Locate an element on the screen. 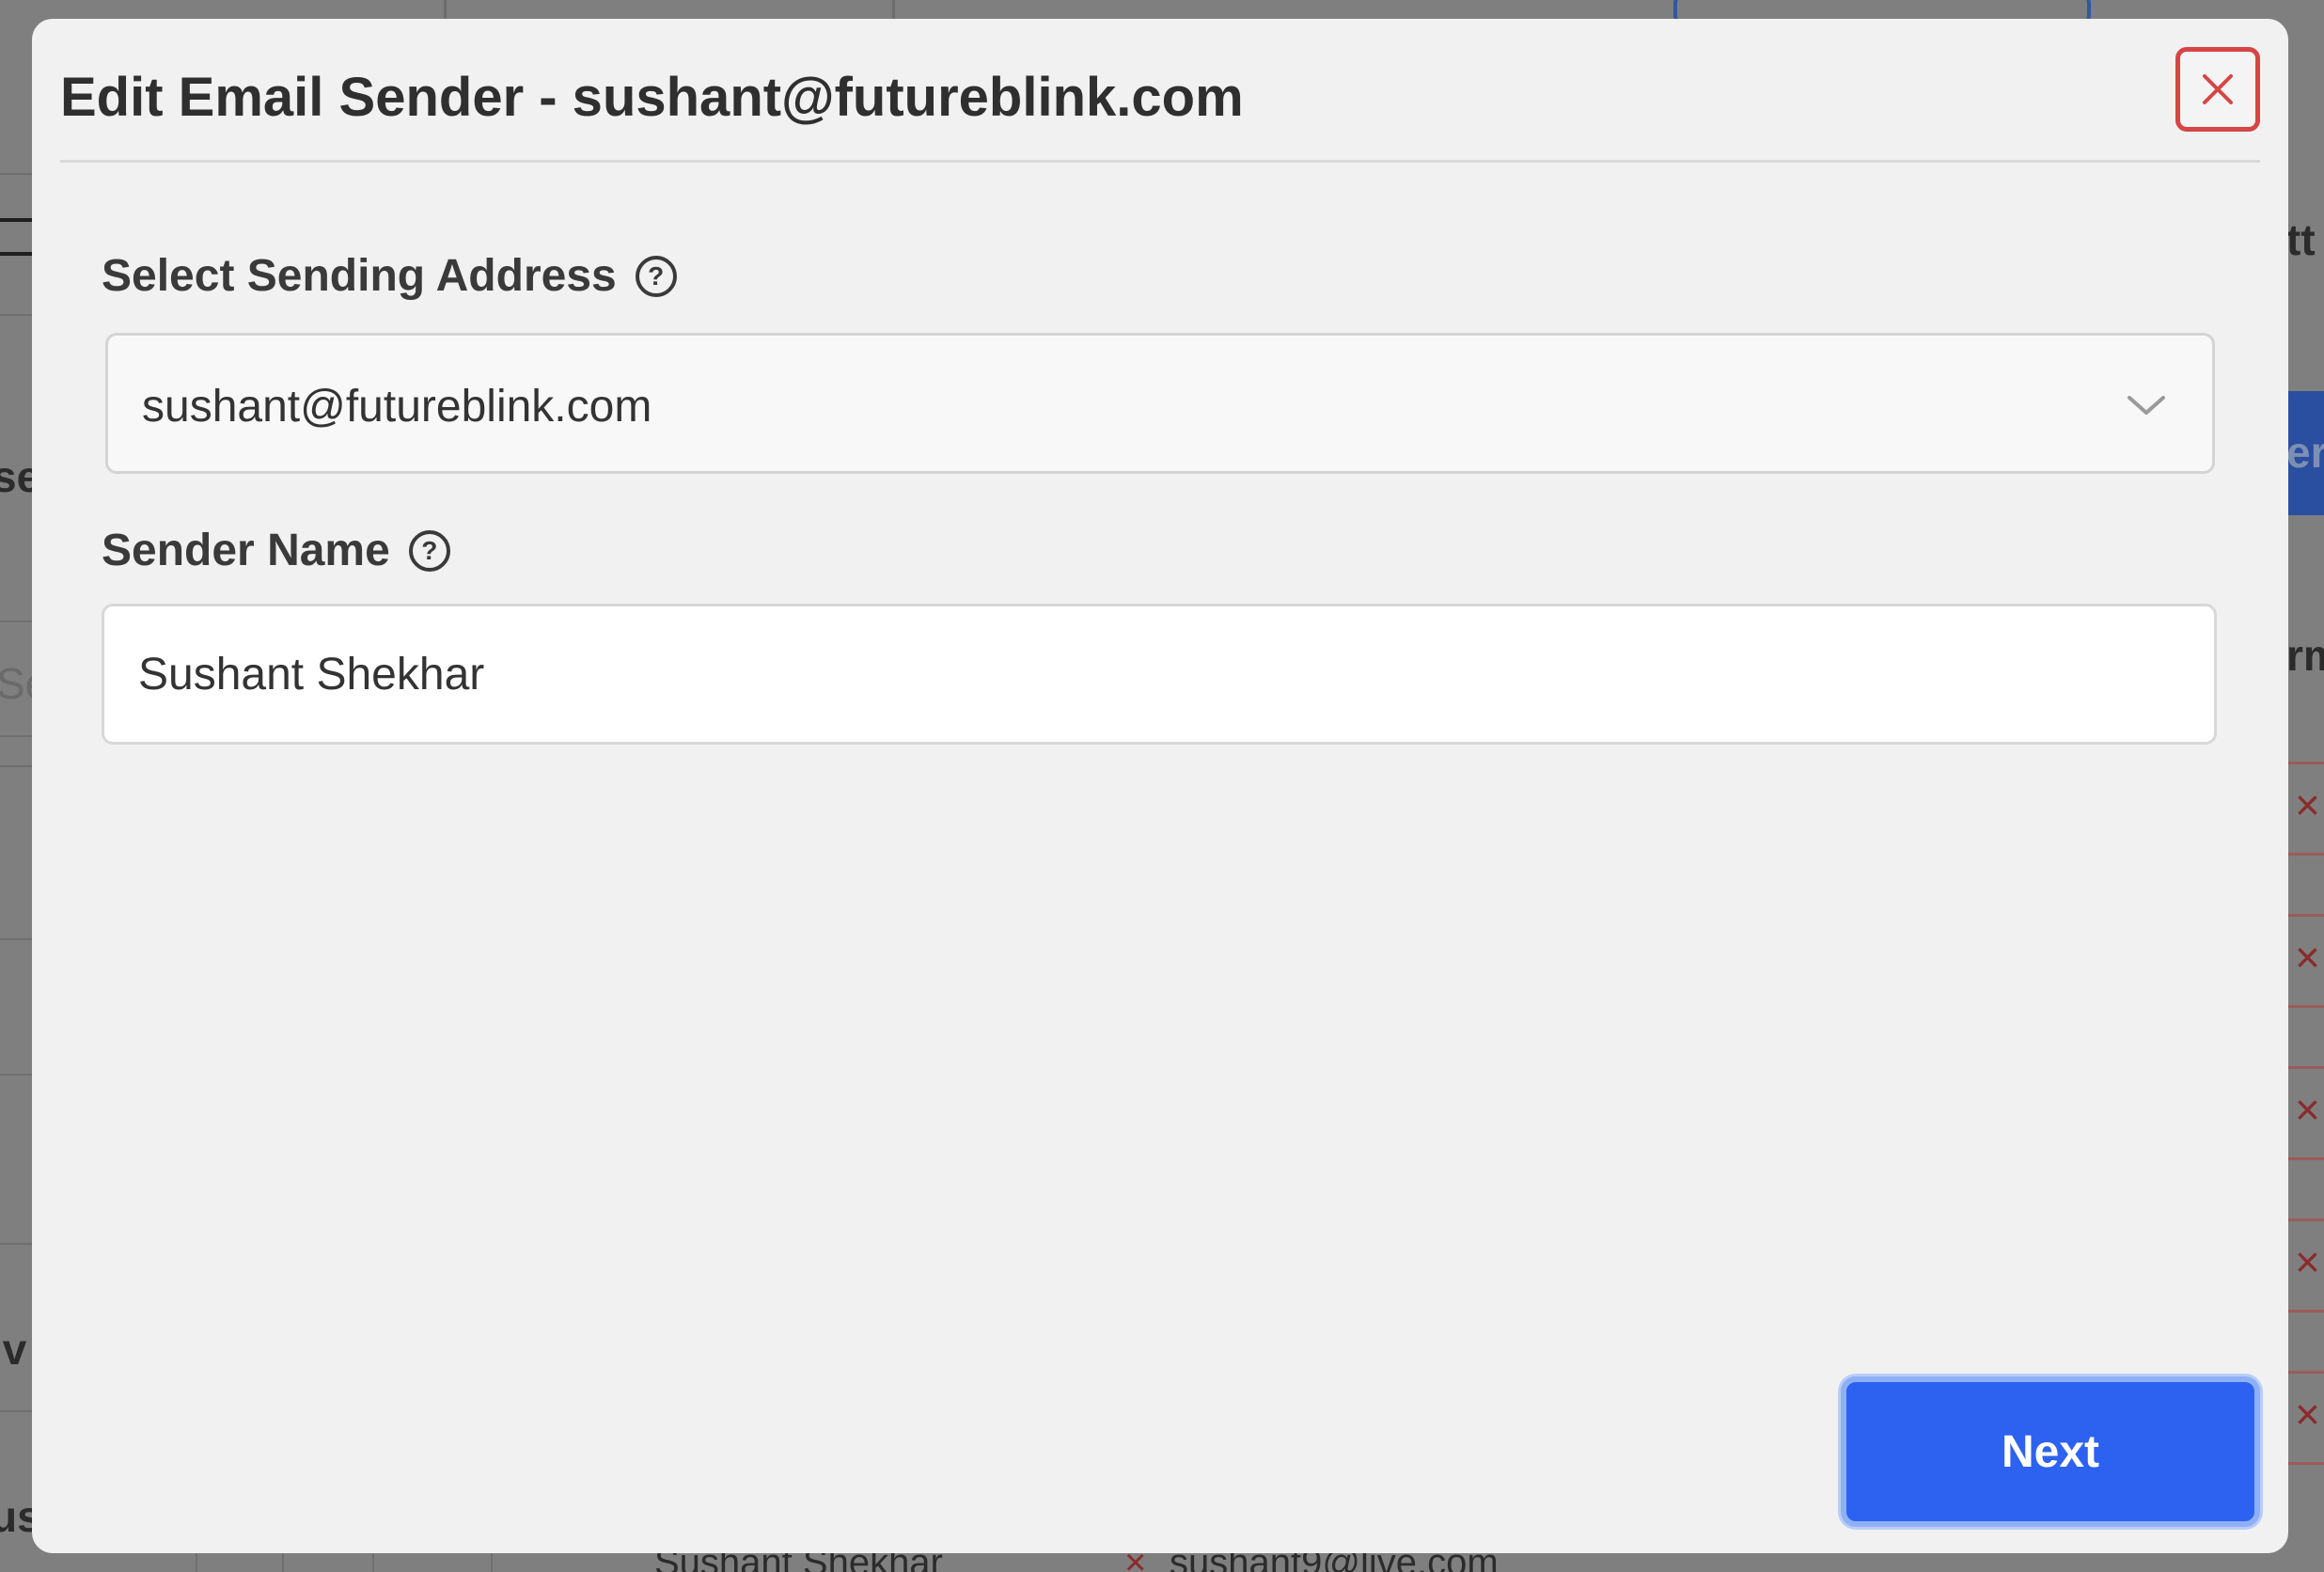  background-text: rm is located at coordinates (2305, 655).